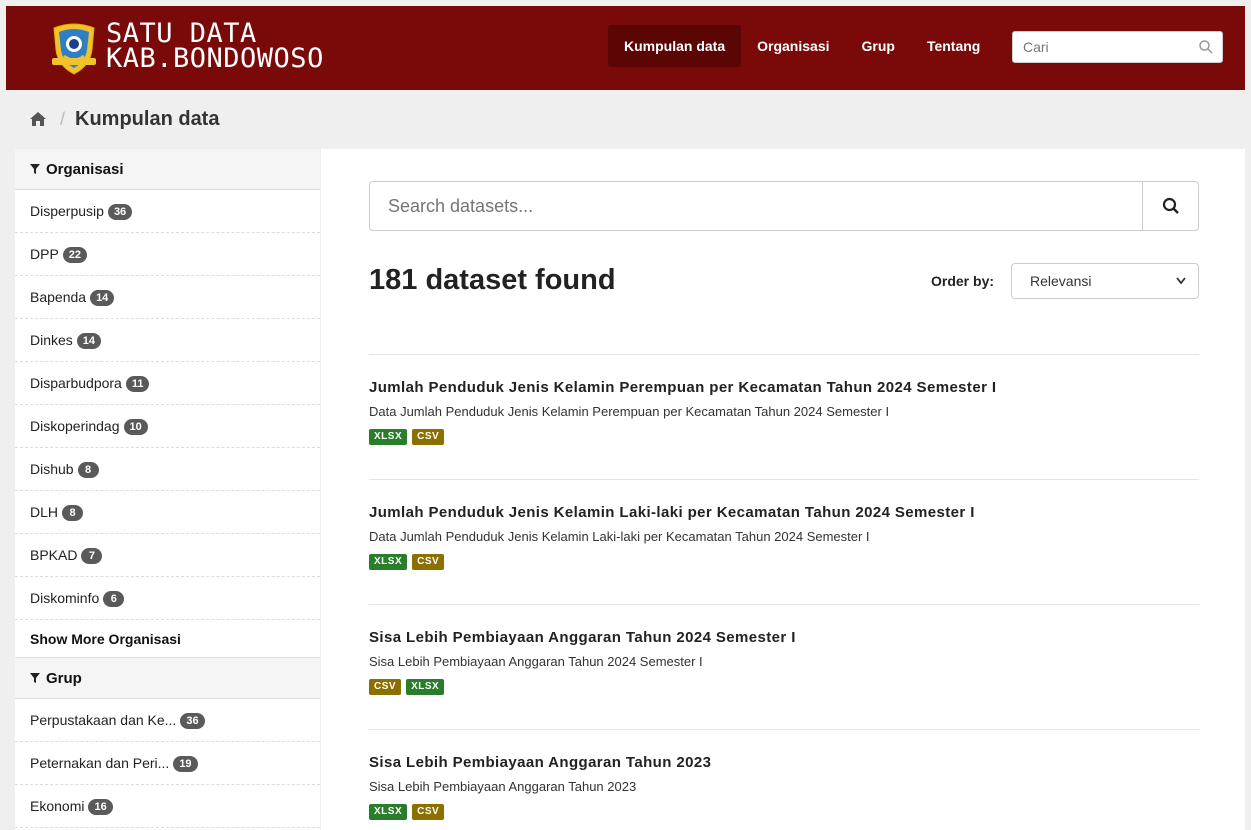 The height and width of the screenshot is (830, 1251). What do you see at coordinates (75, 255) in the screenshot?
I see `count-badge: 22` at bounding box center [75, 255].